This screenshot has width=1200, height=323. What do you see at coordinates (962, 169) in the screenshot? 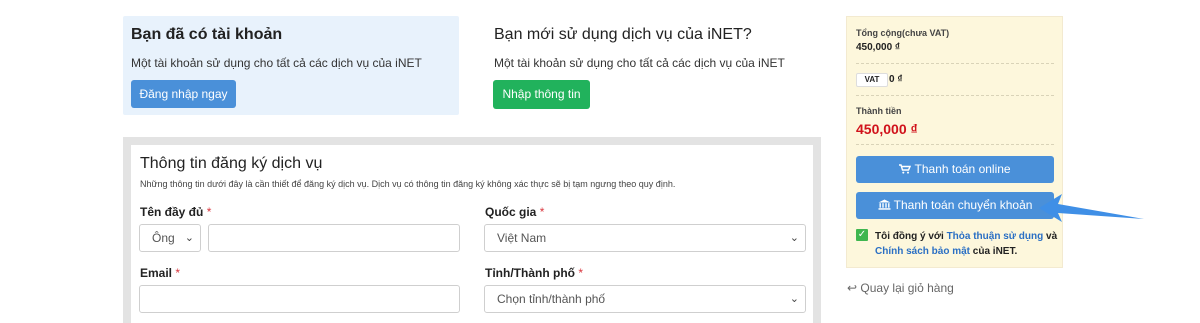
I see `pay-online-label: Thanh toán online` at bounding box center [962, 169].